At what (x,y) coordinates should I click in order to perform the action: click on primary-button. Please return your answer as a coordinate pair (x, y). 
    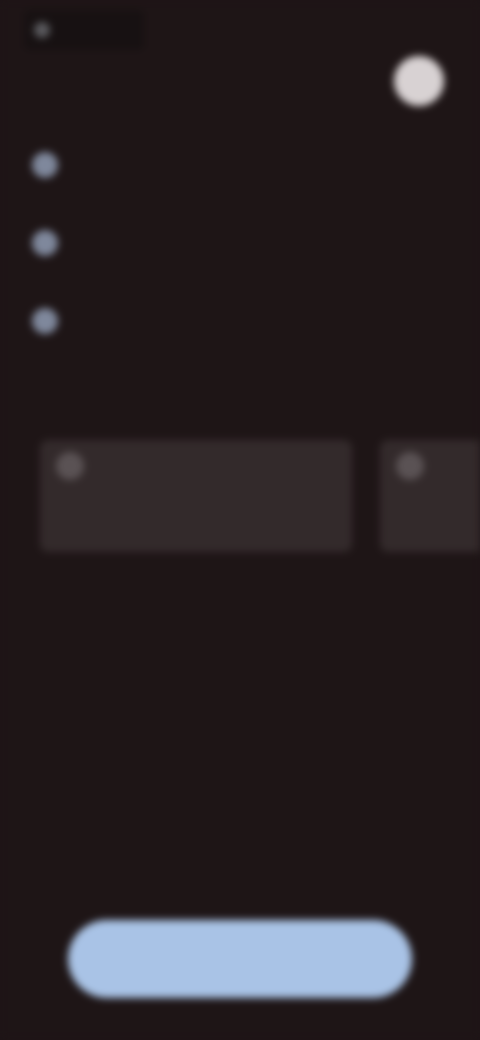
    Looking at the image, I should click on (240, 959).